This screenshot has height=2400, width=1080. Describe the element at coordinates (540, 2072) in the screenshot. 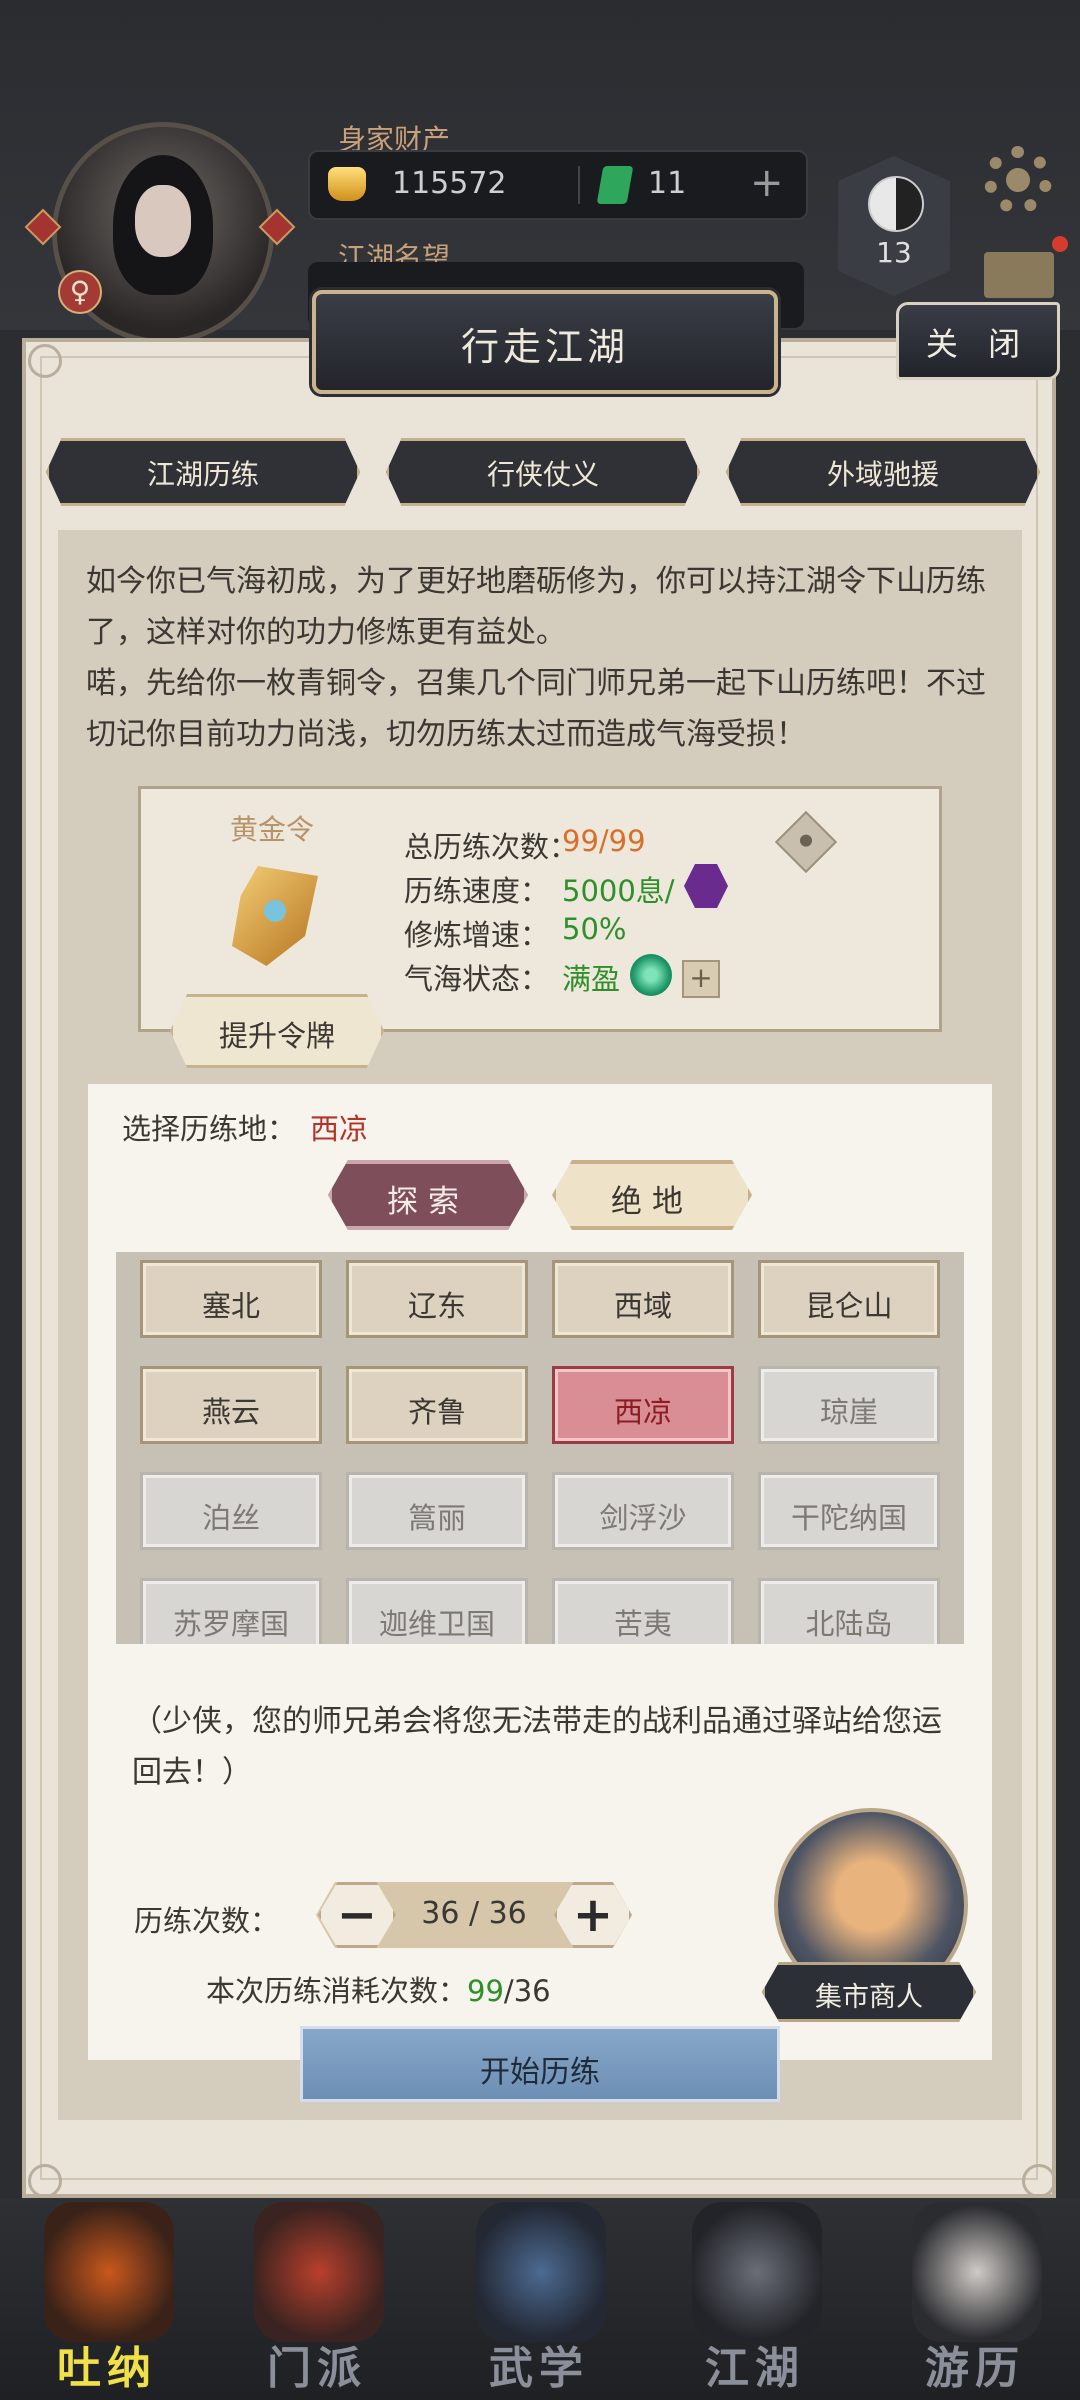

I see `start-training-label: 开始历练` at that location.